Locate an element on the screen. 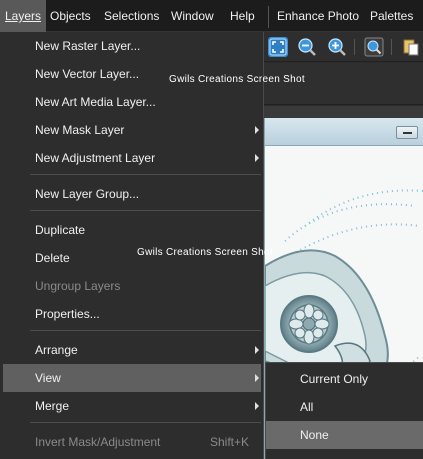  submenu-item-all: All is located at coordinates (344, 407).